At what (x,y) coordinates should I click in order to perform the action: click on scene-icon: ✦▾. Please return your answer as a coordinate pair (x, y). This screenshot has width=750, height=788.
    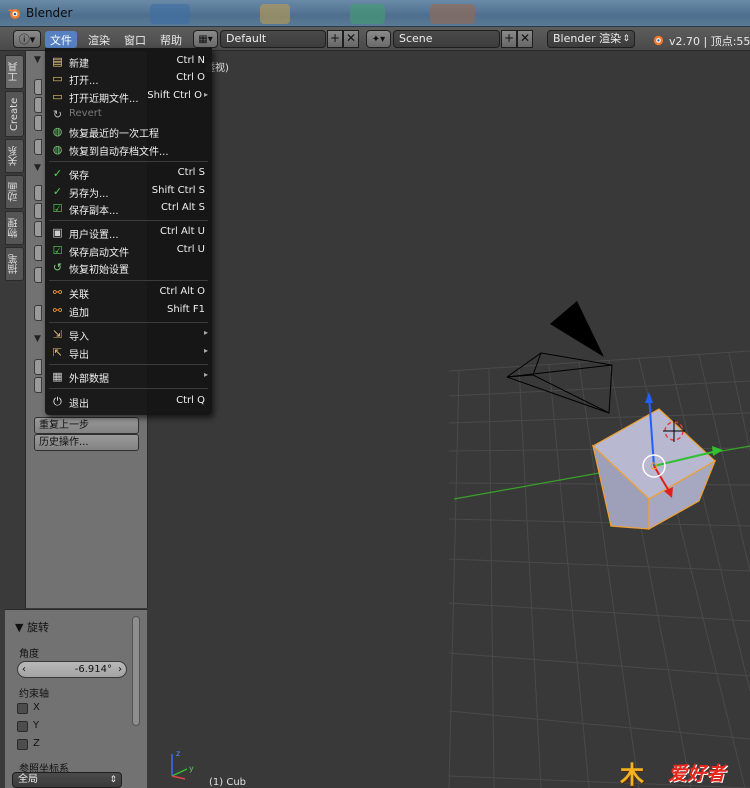
    Looking at the image, I should click on (378, 39).